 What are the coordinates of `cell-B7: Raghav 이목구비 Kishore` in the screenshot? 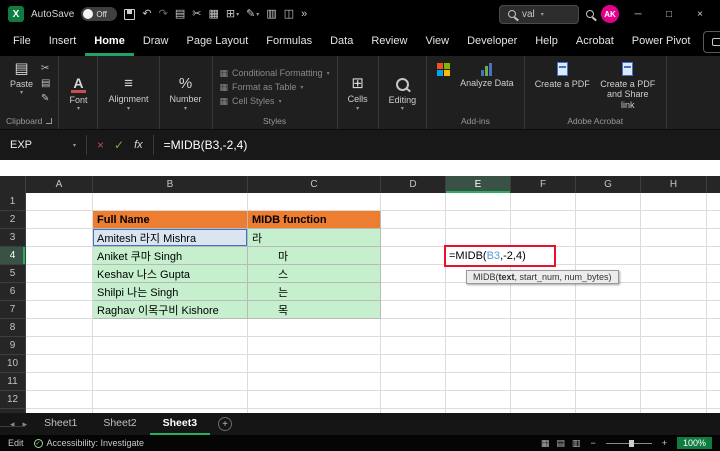 It's located at (170, 310).